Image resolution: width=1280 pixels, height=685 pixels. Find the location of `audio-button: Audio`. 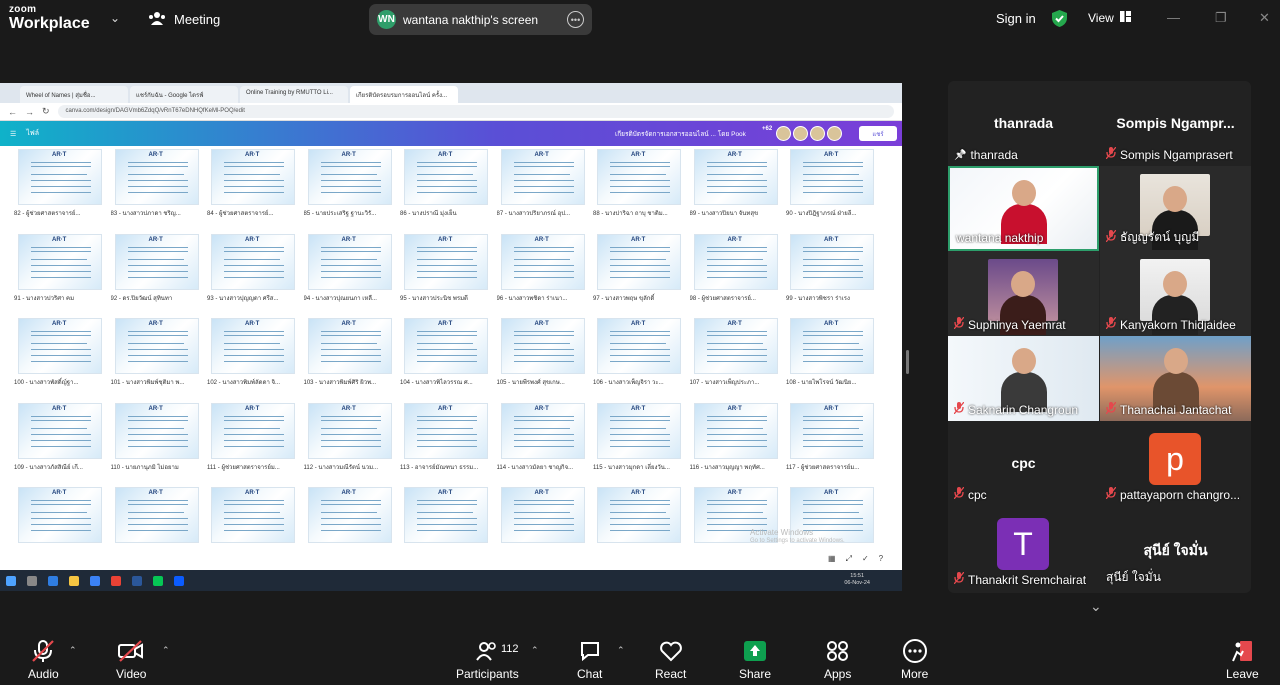

audio-button: Audio is located at coordinates (43, 660).